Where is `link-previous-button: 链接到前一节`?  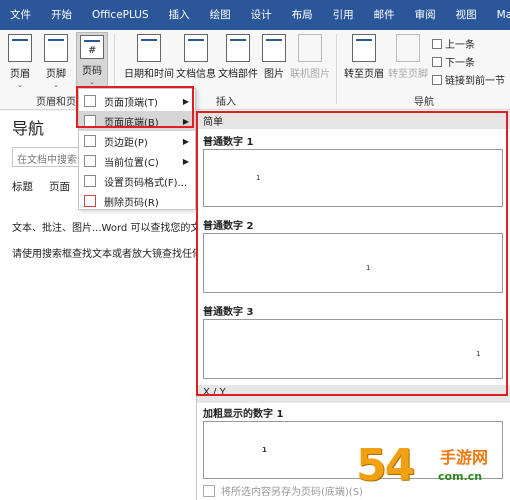 link-previous-button: 链接到前一节 is located at coordinates (468, 79).